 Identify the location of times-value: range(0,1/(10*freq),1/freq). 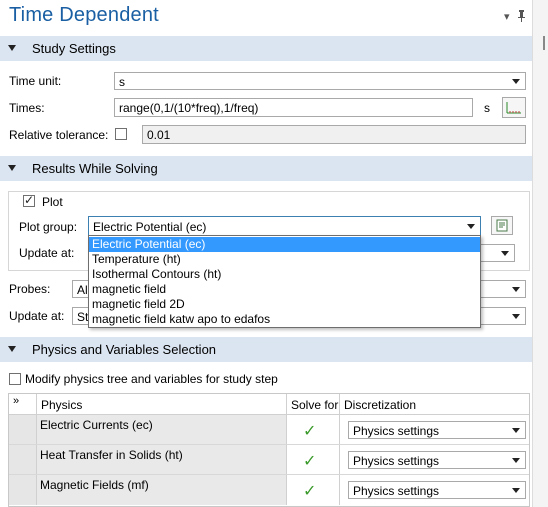
(189, 108).